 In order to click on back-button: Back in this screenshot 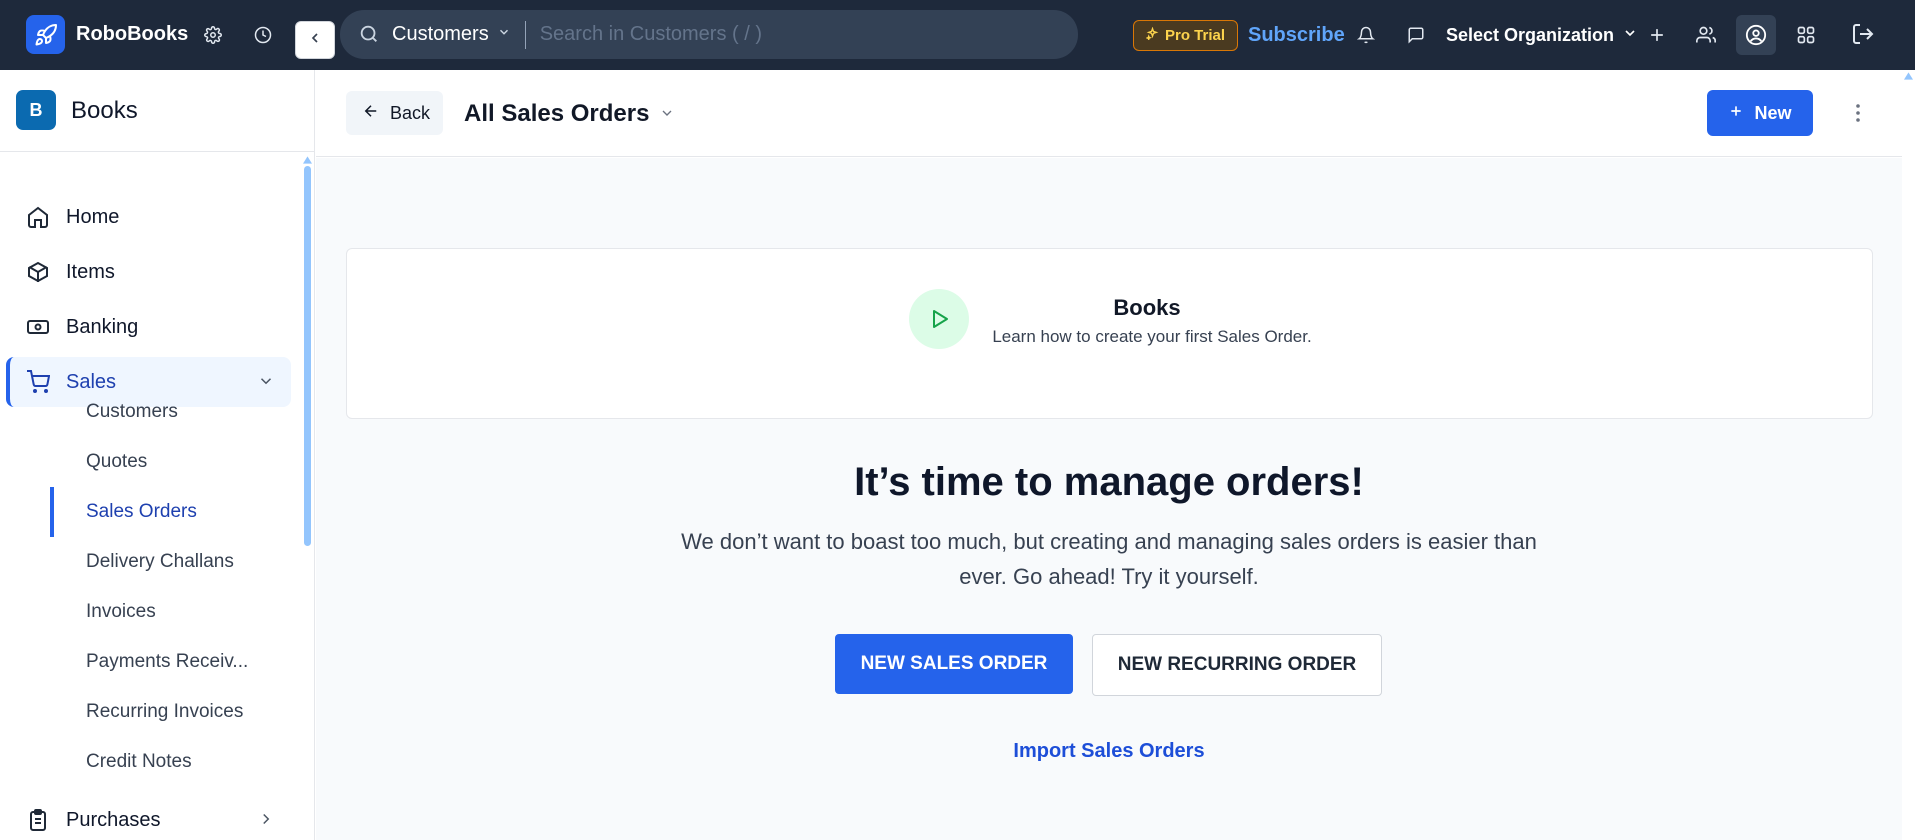, I will do `click(394, 113)`.